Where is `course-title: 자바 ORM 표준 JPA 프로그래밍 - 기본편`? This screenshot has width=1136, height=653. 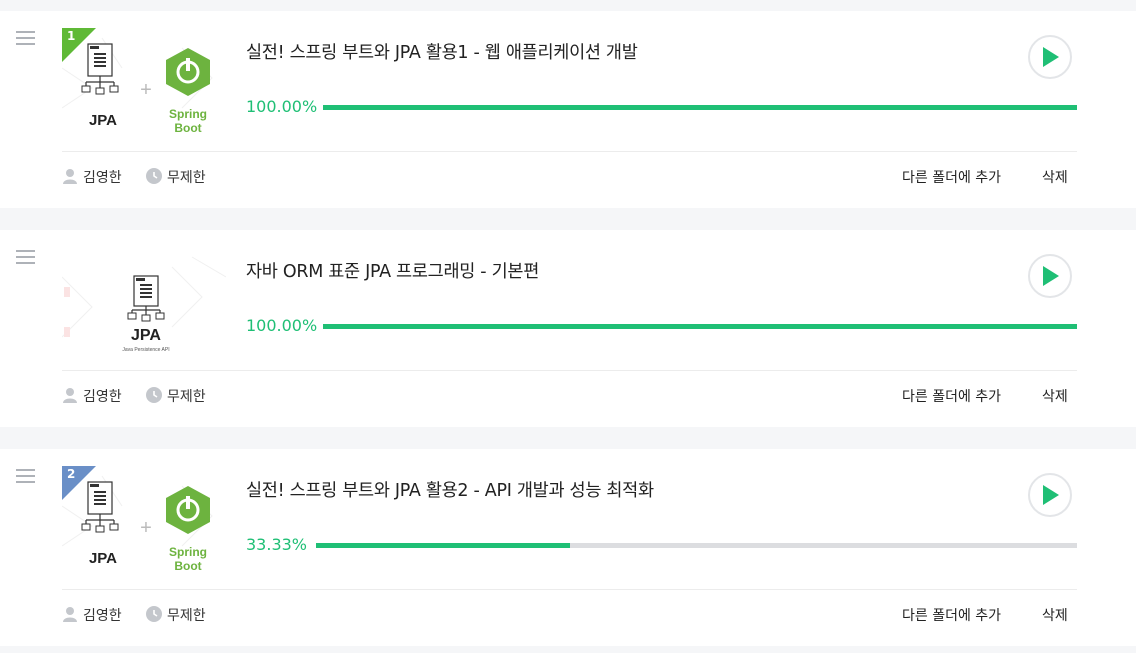
course-title: 자바 ORM 표준 JPA 프로그래밍 - 기본편 is located at coordinates (392, 270).